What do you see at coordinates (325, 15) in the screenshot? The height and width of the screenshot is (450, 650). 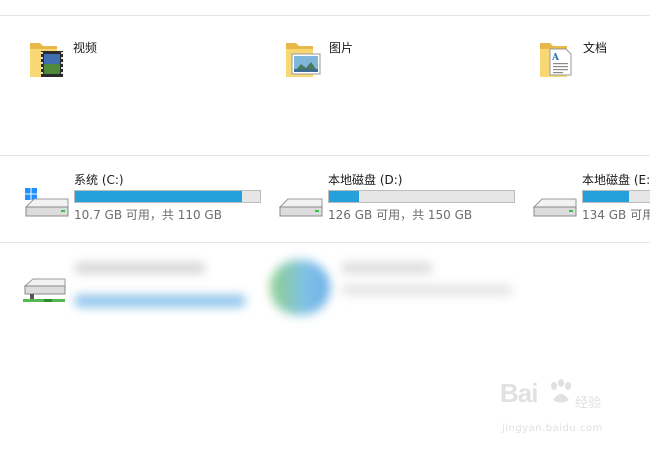 I see `top-divider` at bounding box center [325, 15].